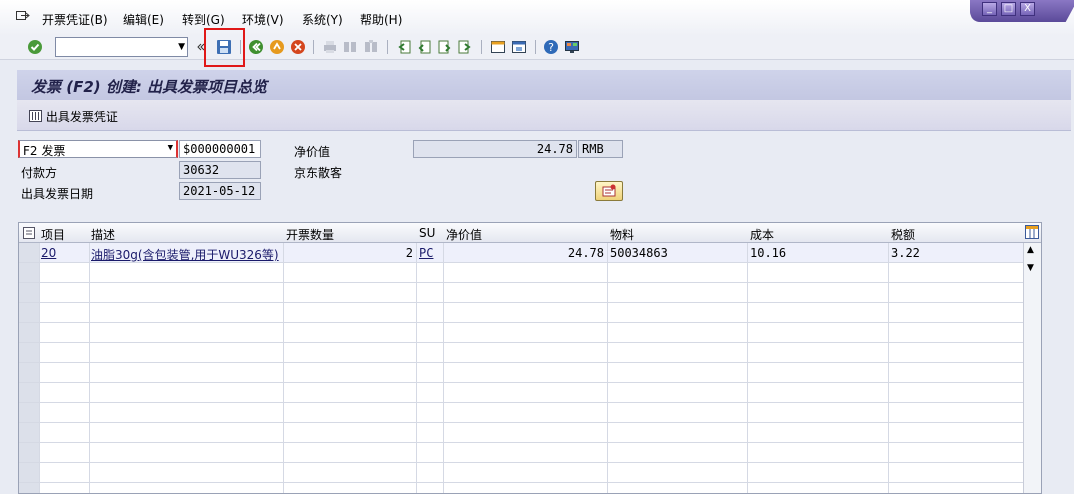 Image resolution: width=1074 pixels, height=494 pixels. Describe the element at coordinates (1030, 250) in the screenshot. I see `scroll-up-icon: ▲` at that location.